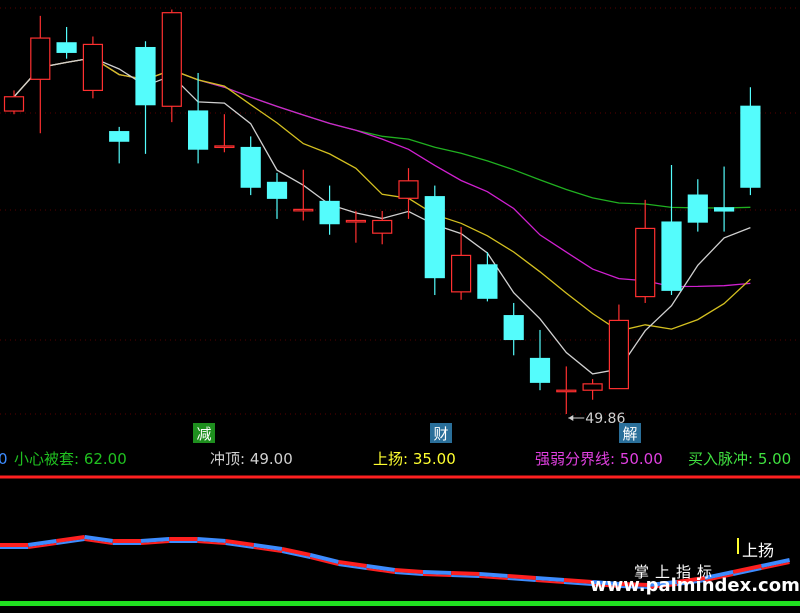 This screenshot has height=613, width=800. I want to click on bottom-bar, so click(400, 603).